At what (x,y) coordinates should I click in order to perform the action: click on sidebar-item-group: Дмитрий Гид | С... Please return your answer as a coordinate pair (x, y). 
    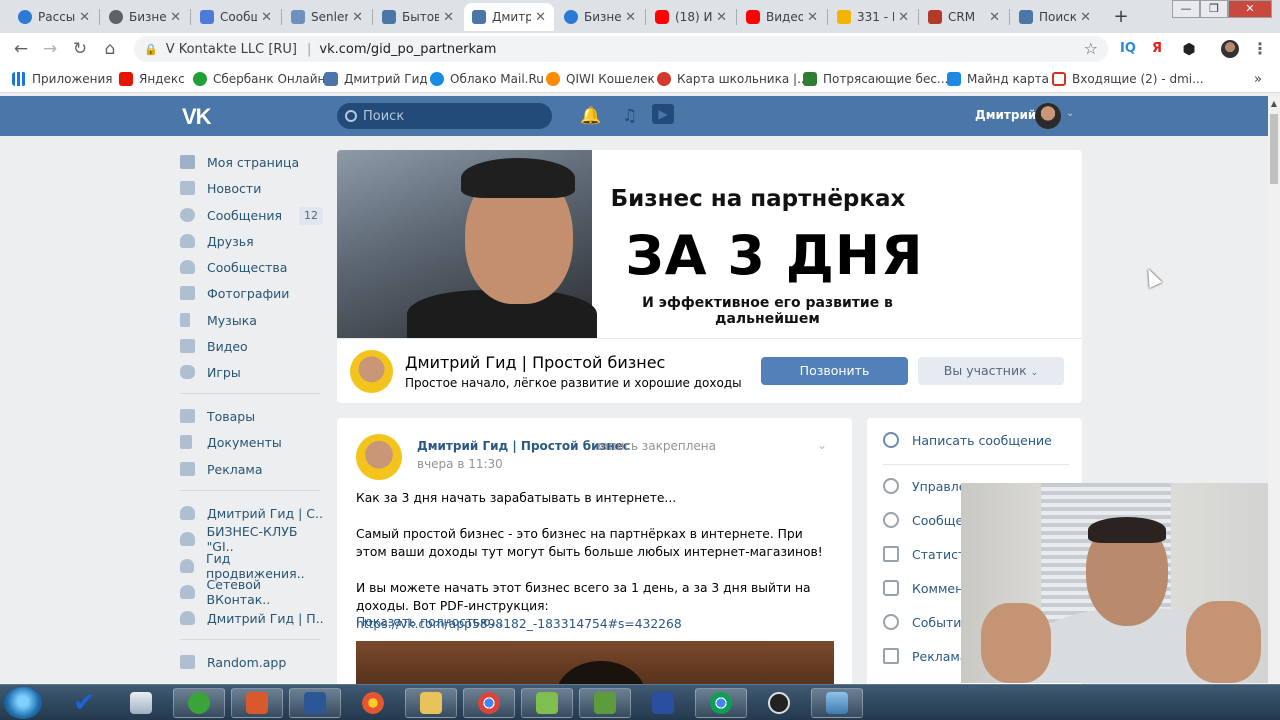
    Looking at the image, I should click on (252, 513).